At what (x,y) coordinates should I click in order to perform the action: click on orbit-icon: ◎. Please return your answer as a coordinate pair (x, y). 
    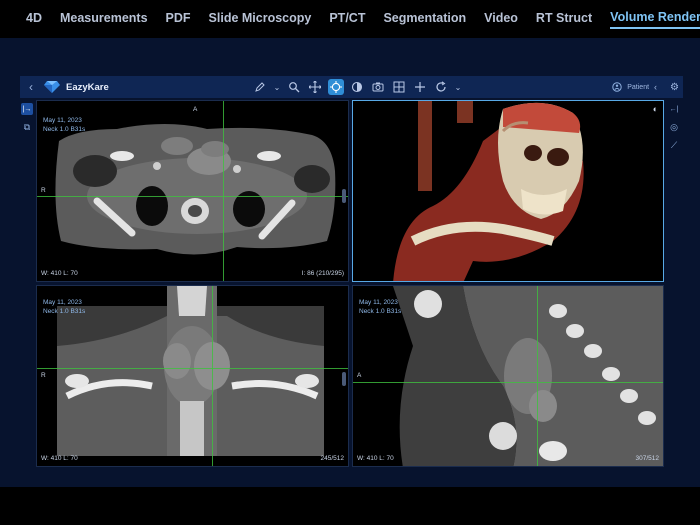
    Looking at the image, I should click on (674, 127).